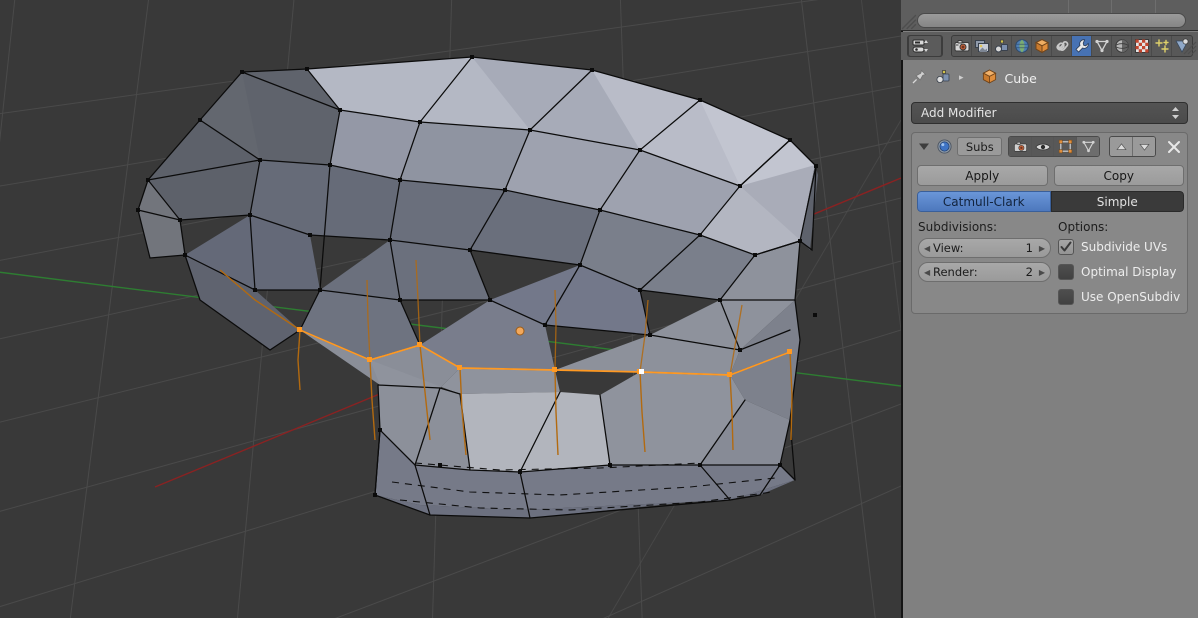 This screenshot has width=1198, height=618. I want to click on datablock-name: Cube, so click(1020, 78).